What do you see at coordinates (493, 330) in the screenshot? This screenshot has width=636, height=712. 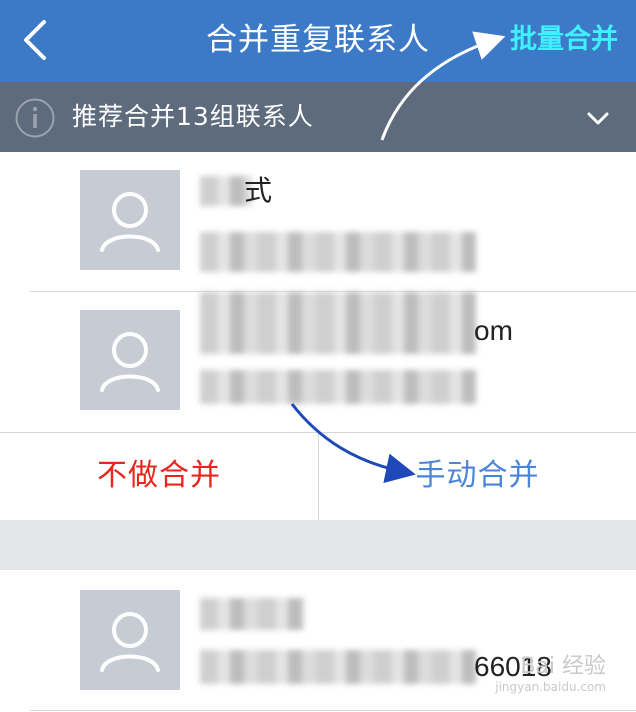 I see `contact-email-fragment: om` at bounding box center [493, 330].